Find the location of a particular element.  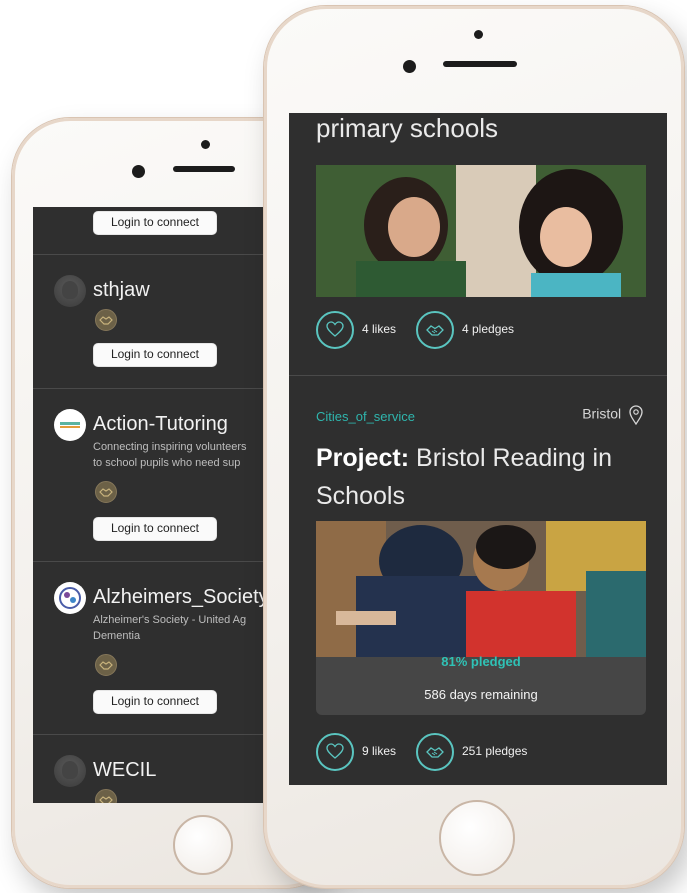

project-title: Project: Bristol Reading in Schools is located at coordinates (481, 477).